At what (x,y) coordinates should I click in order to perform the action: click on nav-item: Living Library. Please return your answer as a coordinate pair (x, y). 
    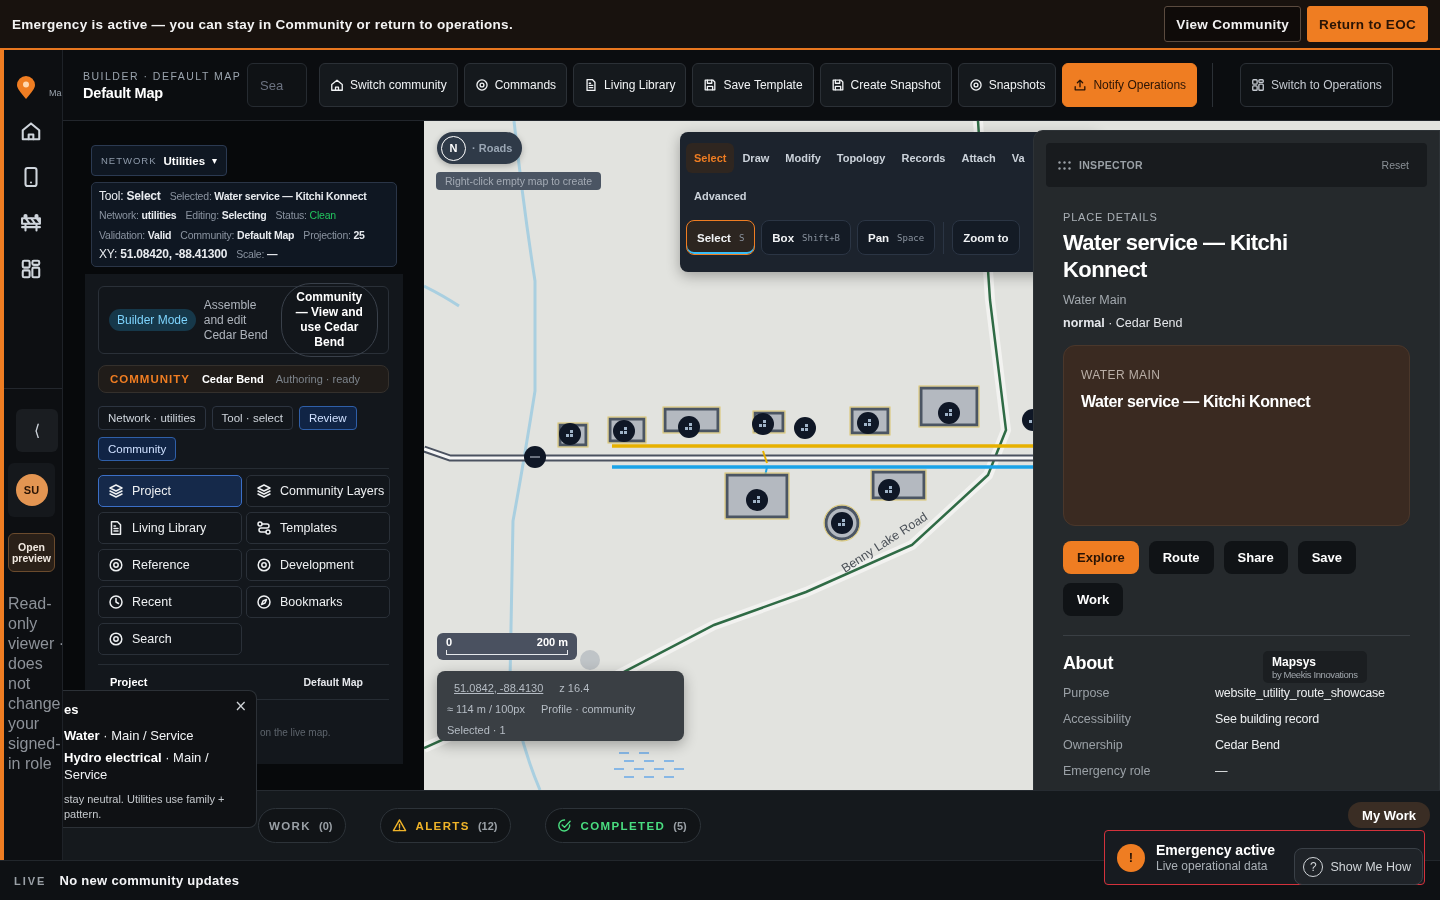
    Looking at the image, I should click on (170, 528).